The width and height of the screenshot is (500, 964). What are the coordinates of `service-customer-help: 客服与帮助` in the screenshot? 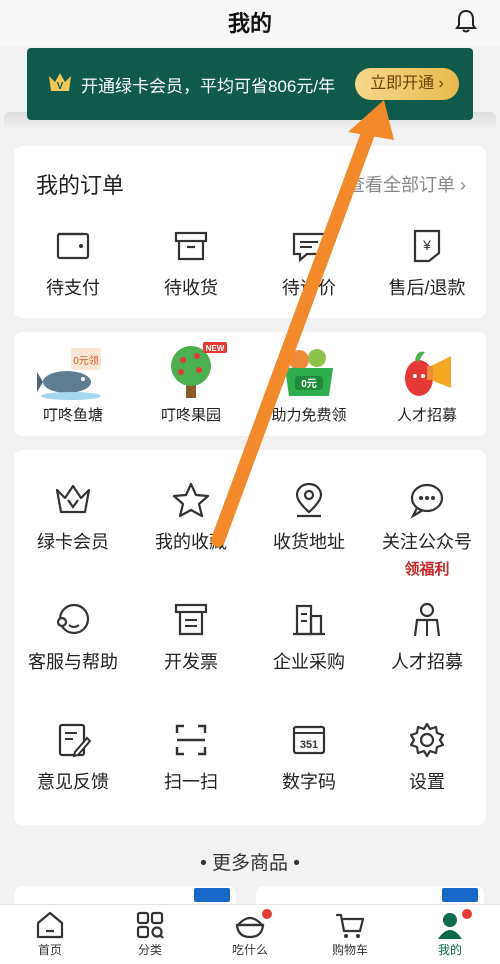 It's located at (73, 637).